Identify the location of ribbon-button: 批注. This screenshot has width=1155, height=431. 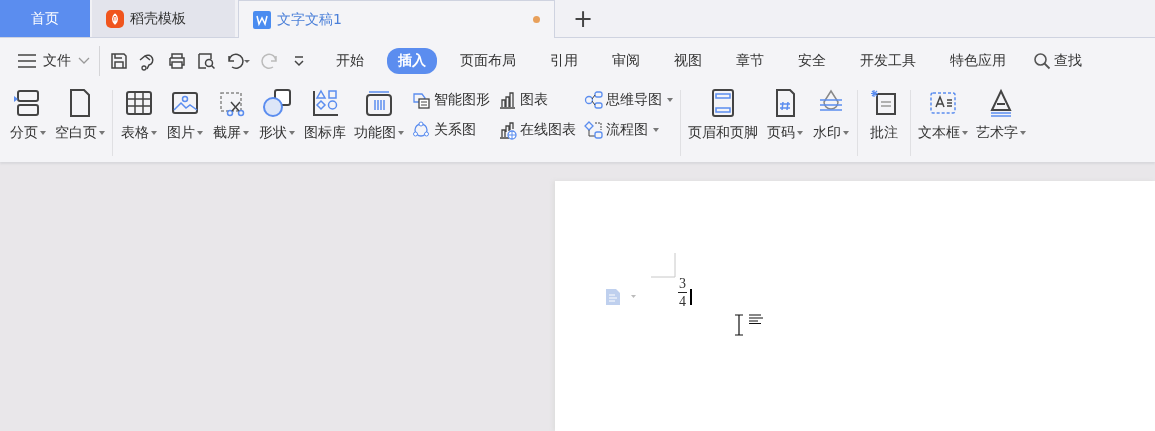
(884, 115).